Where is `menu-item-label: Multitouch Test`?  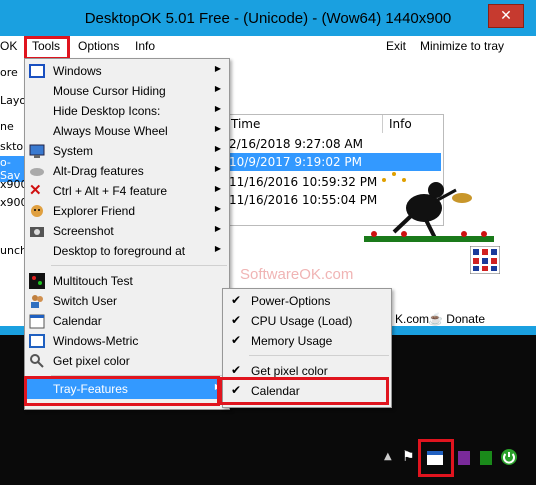
menu-item-label: Multitouch Test is located at coordinates (93, 281).